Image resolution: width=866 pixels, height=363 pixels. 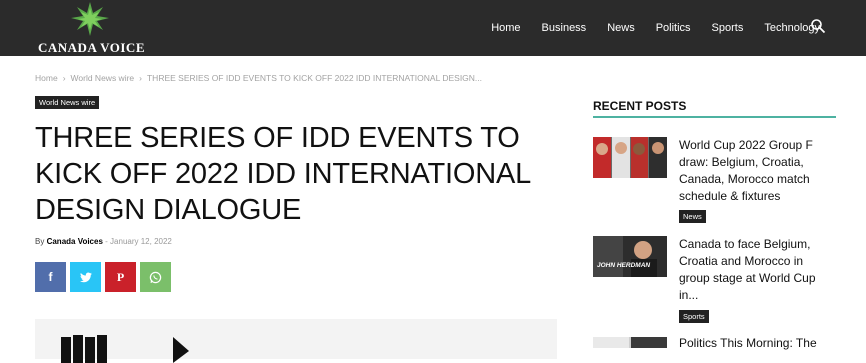 I want to click on facebook-icon: f, so click(x=50, y=277).